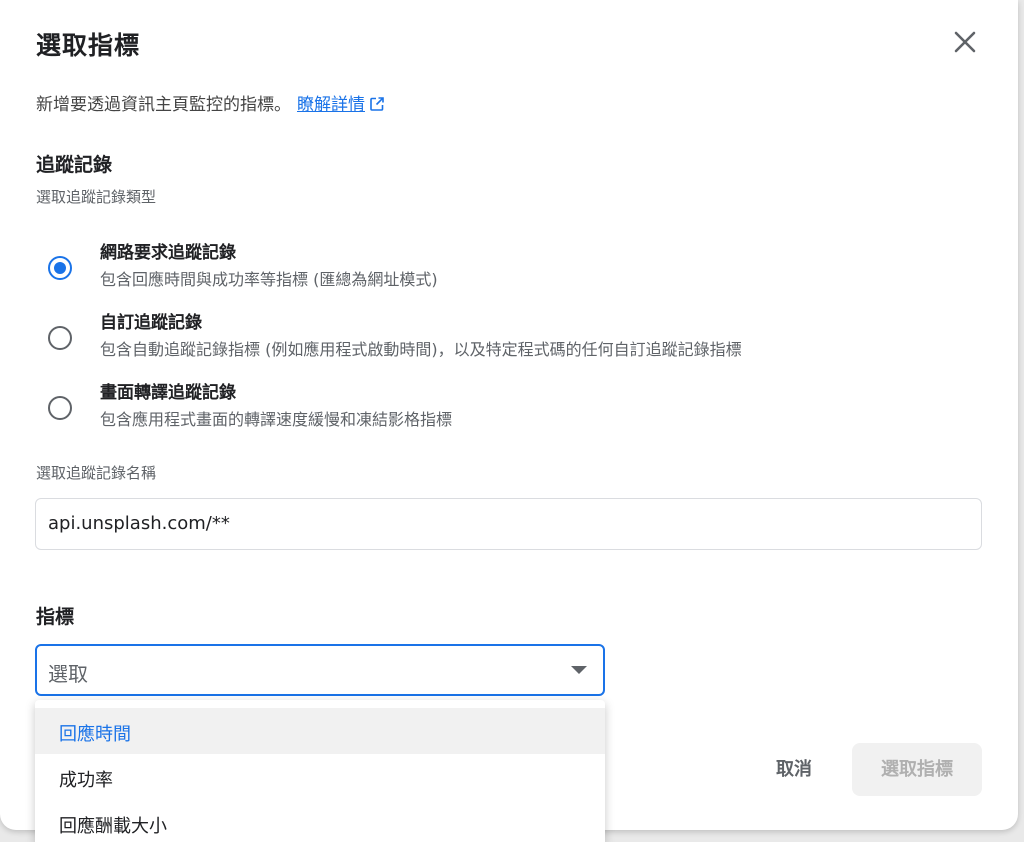 This screenshot has height=842, width=1024. What do you see at coordinates (579, 670) in the screenshot?
I see `dropdown-caret-icon` at bounding box center [579, 670].